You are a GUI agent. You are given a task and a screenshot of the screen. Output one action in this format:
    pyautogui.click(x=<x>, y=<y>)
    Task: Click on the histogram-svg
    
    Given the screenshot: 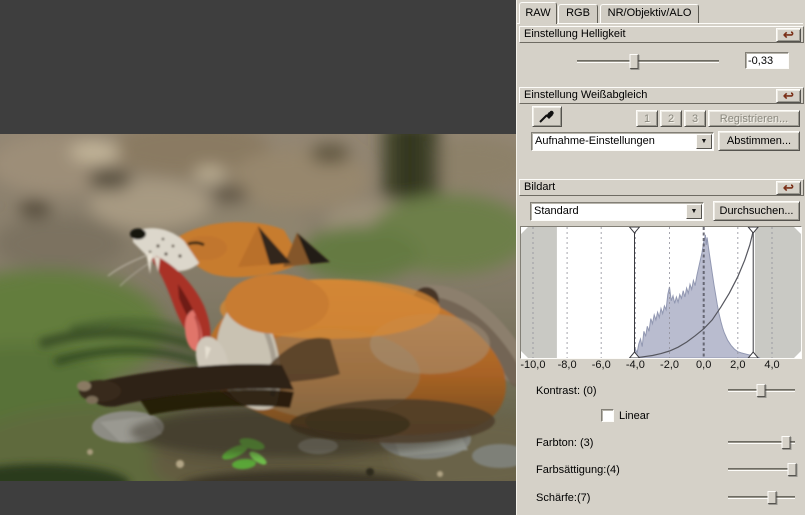 What is the action you would take?
    pyautogui.click(x=661, y=292)
    